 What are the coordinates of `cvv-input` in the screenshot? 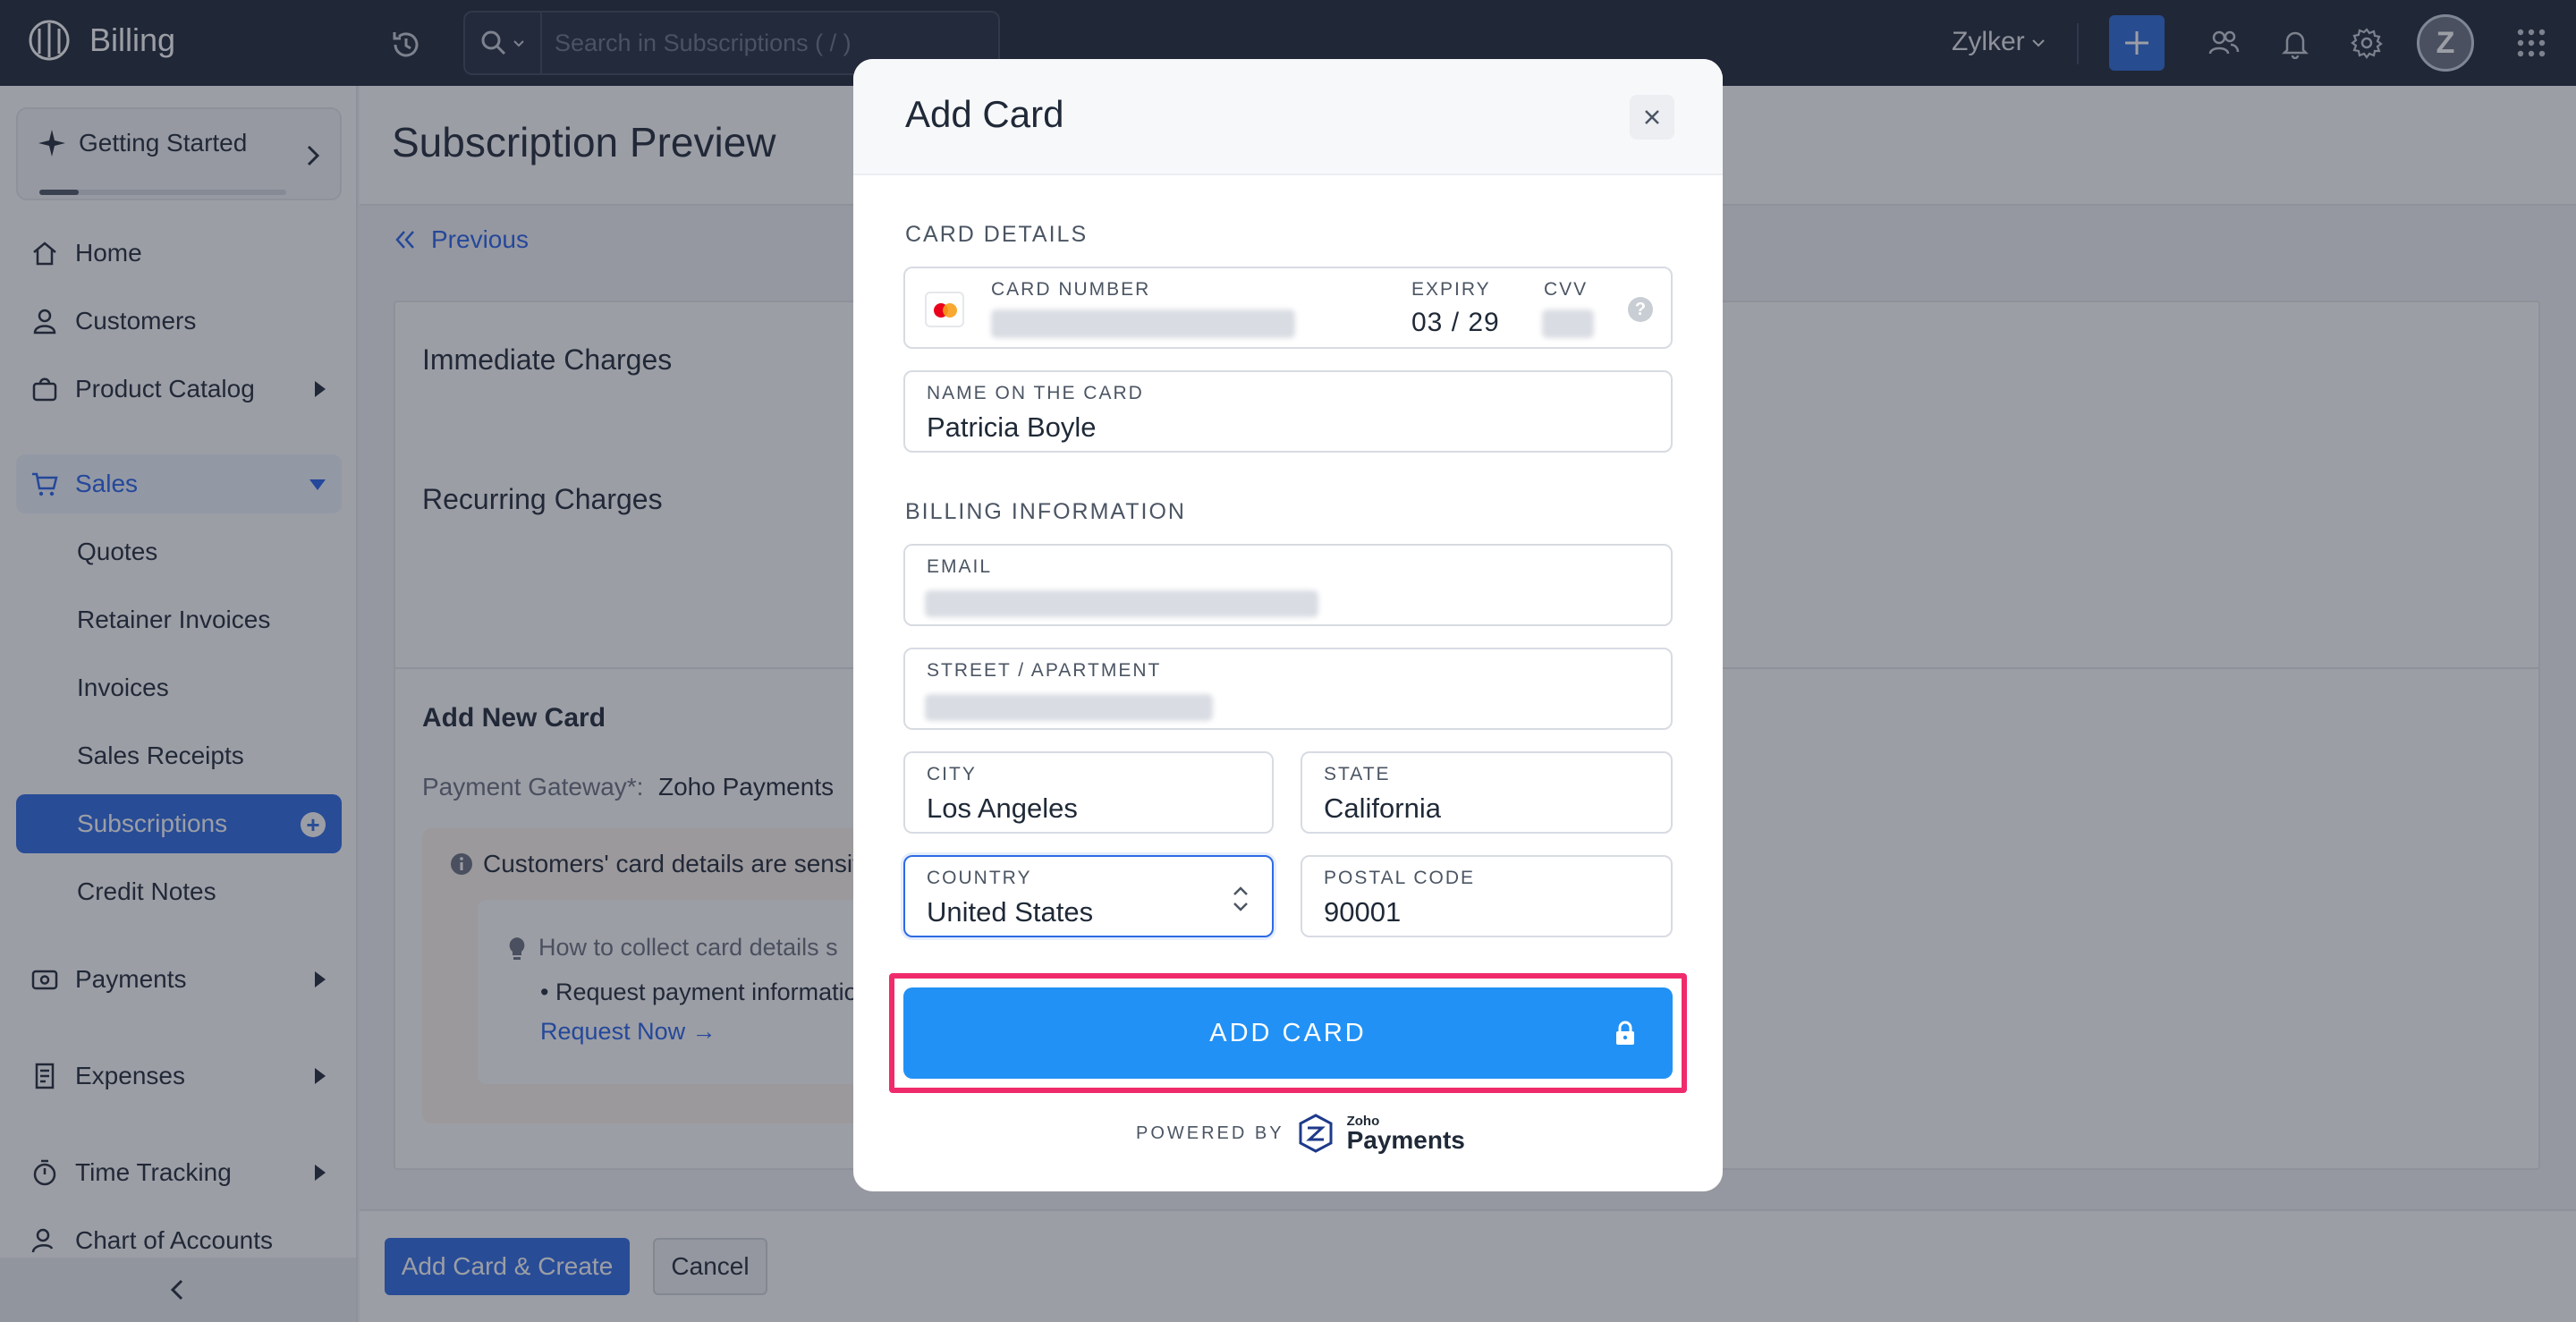 It's located at (1568, 323).